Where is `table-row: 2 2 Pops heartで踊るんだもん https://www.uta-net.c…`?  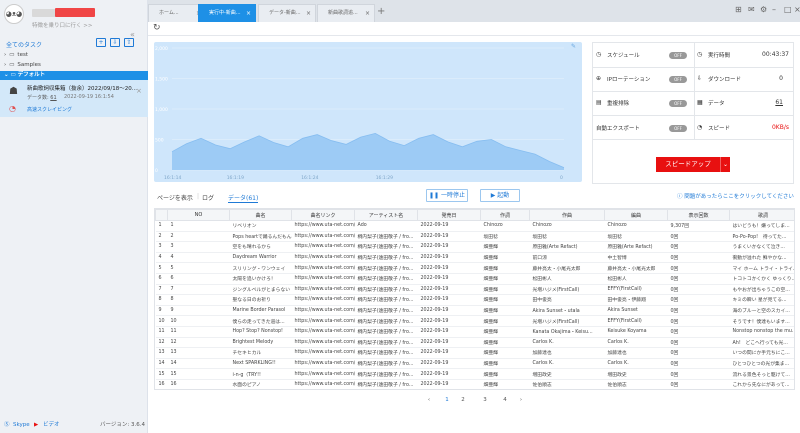 table-row: 2 2 Pops heartで踊るんだもん https://www.uta-net.c… is located at coordinates (474, 237).